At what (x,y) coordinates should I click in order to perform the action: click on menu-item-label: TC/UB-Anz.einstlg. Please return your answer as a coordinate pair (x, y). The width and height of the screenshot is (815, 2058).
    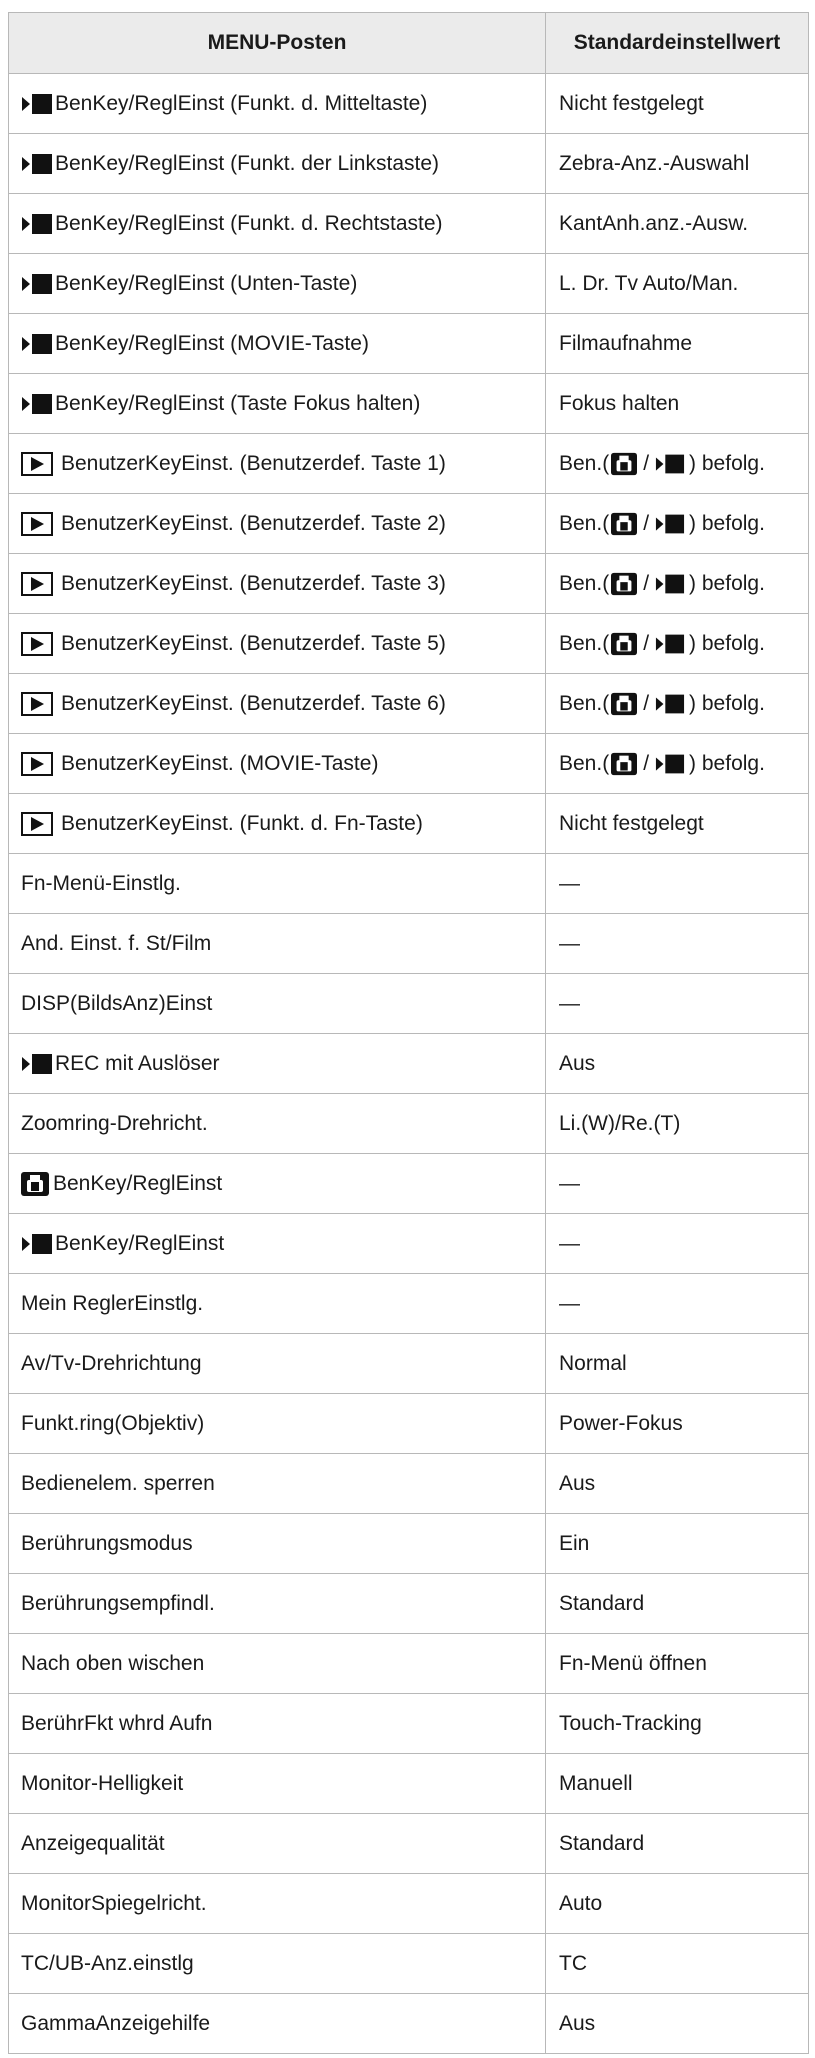
    Looking at the image, I should click on (107, 1963).